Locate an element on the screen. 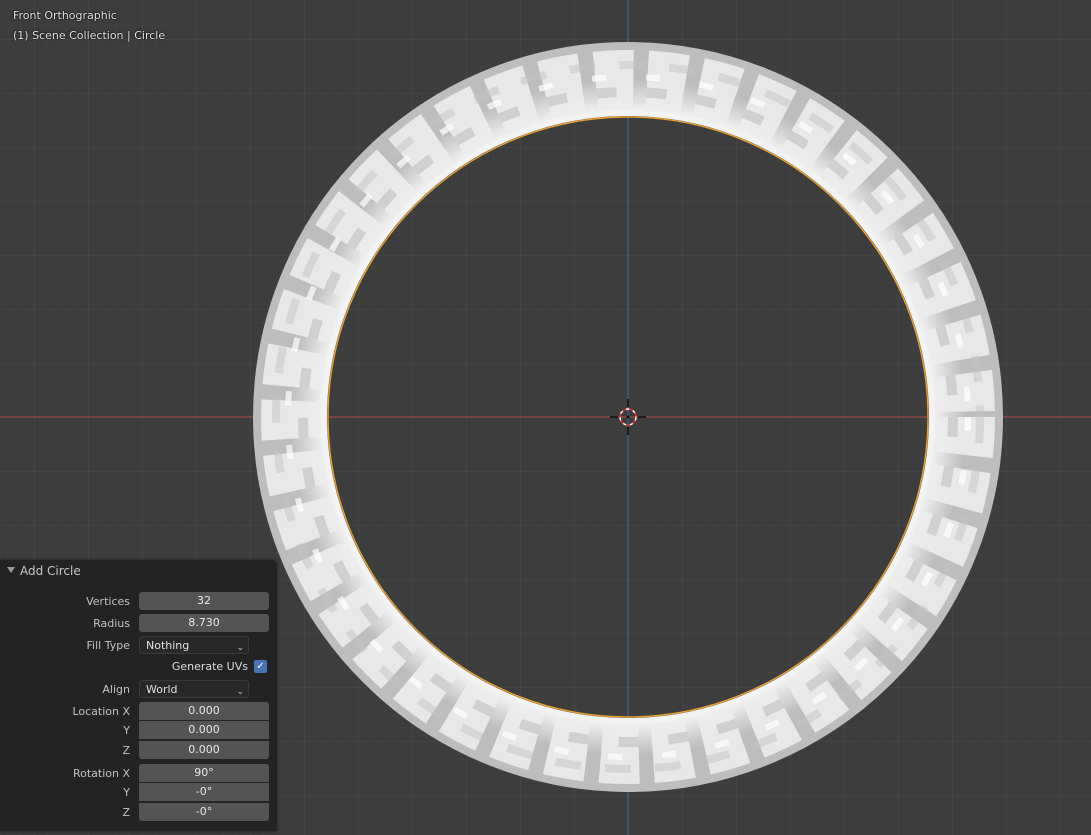  location-x-label: Location X is located at coordinates (101, 711).